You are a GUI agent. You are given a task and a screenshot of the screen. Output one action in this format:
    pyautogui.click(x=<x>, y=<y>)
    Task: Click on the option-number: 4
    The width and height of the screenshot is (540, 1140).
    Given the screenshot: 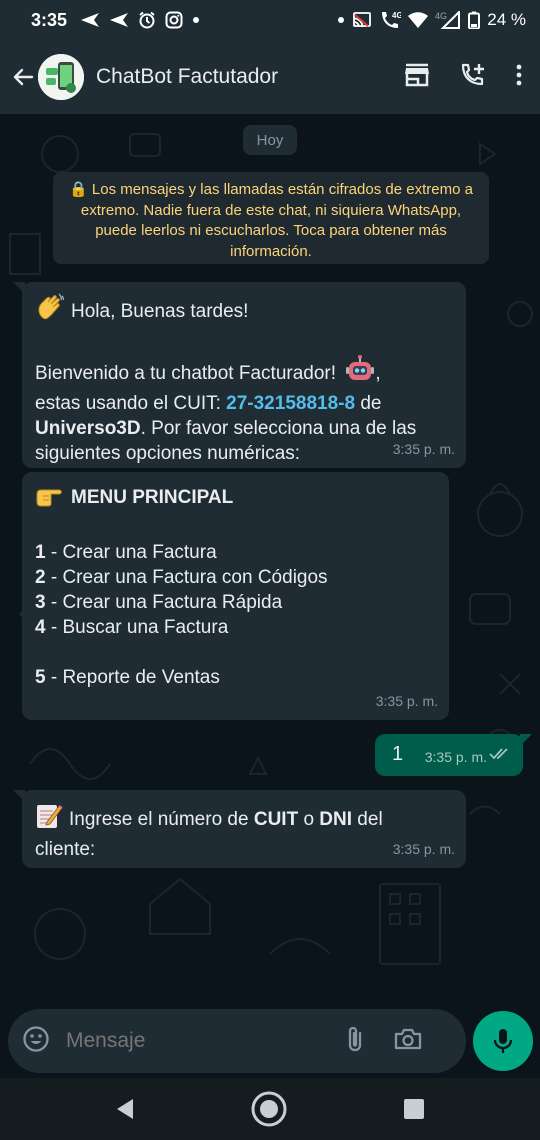 What is the action you would take?
    pyautogui.click(x=40, y=627)
    